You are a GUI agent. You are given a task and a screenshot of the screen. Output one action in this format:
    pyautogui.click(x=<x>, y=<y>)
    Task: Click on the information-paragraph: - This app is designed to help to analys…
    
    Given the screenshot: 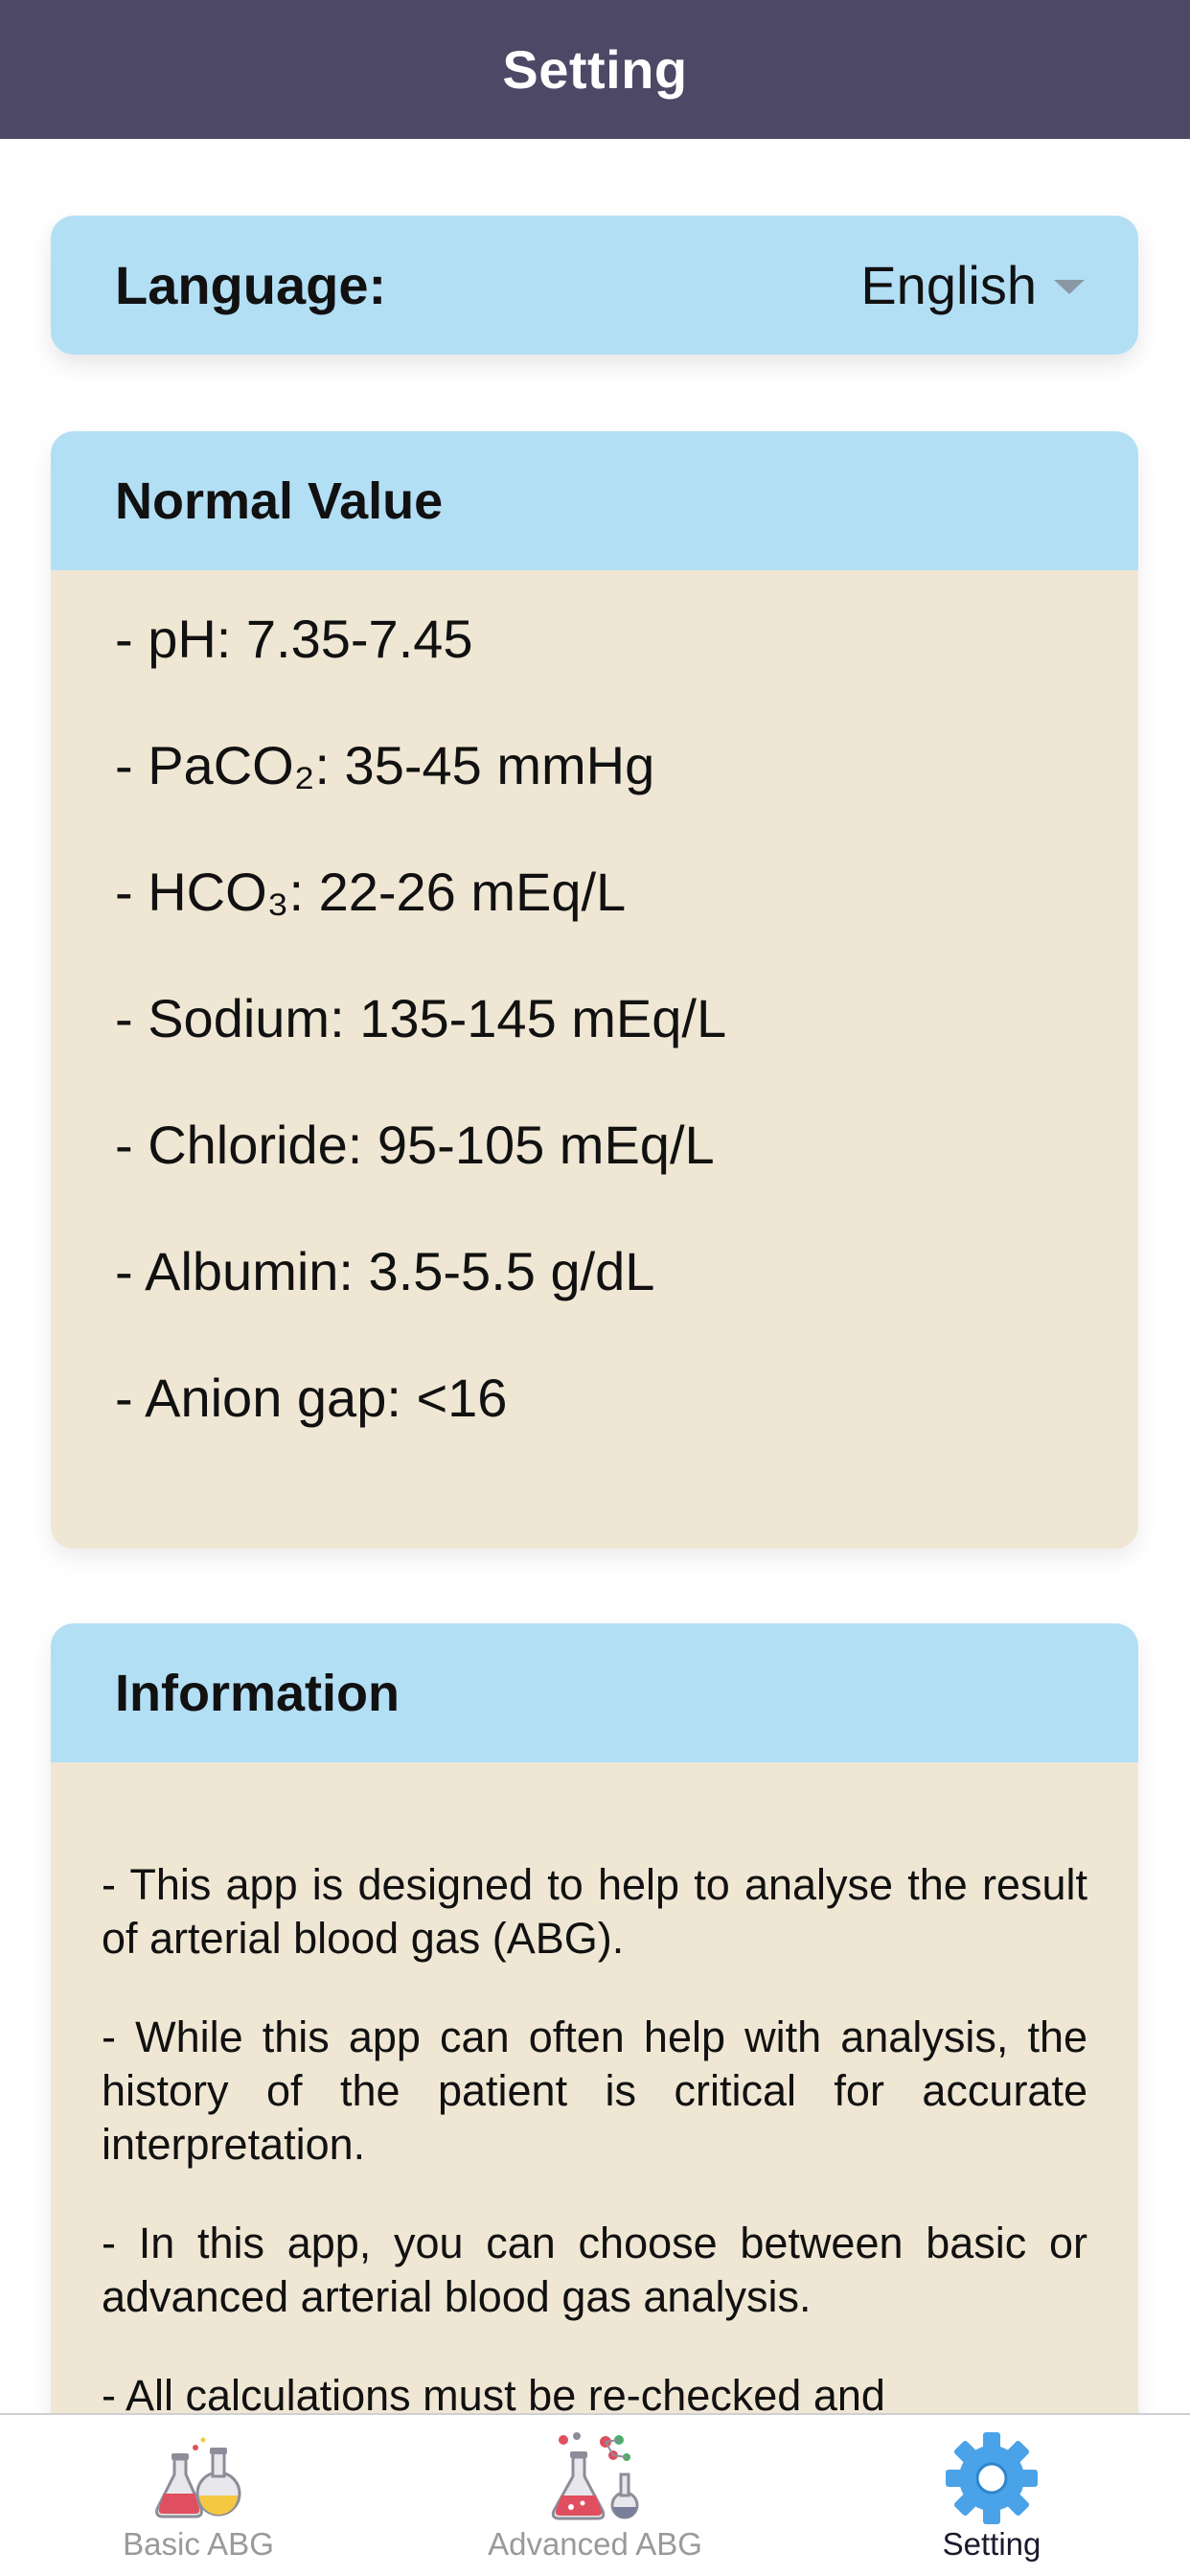 What is the action you would take?
    pyautogui.click(x=594, y=1911)
    